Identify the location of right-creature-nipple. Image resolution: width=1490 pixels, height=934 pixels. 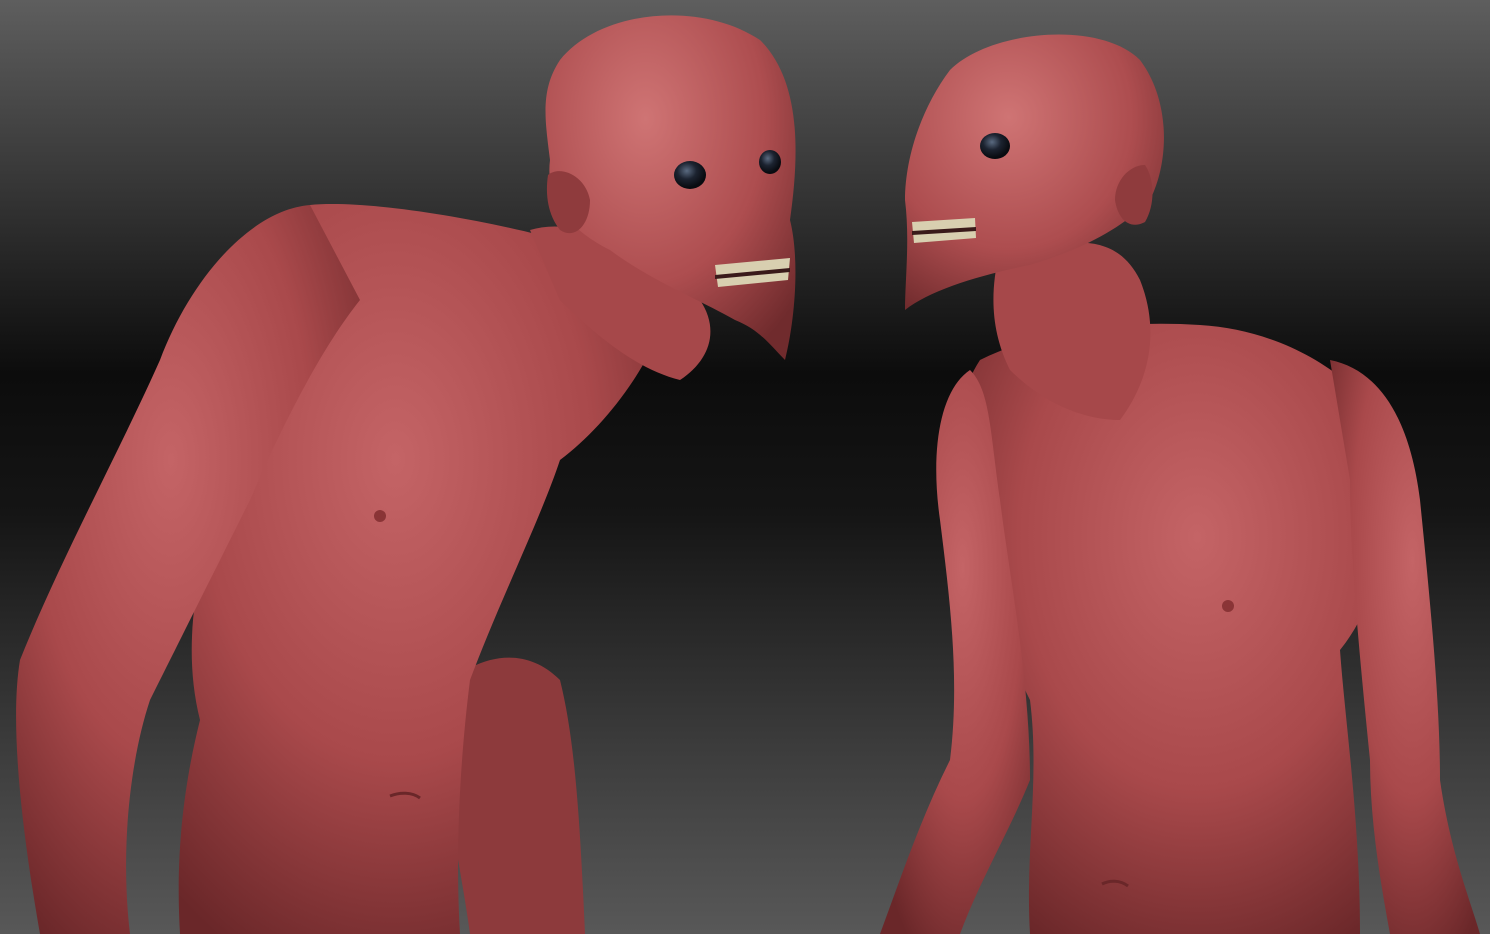
(1228, 606).